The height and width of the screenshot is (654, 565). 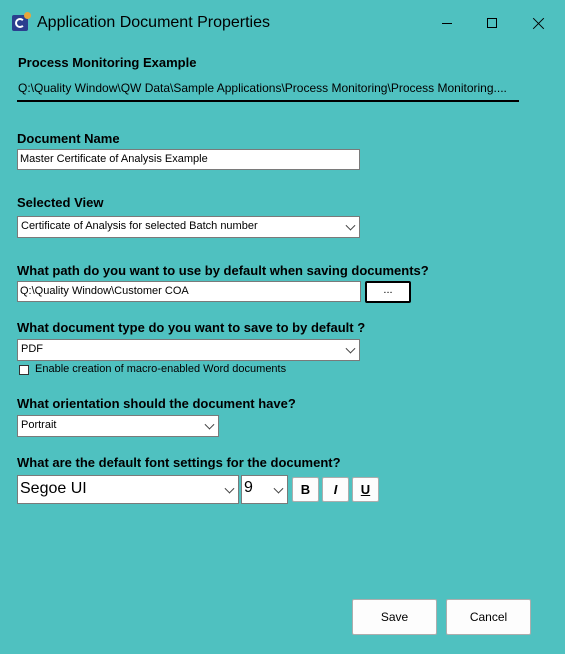 What do you see at coordinates (488, 617) in the screenshot?
I see `cancel-button: Cancel` at bounding box center [488, 617].